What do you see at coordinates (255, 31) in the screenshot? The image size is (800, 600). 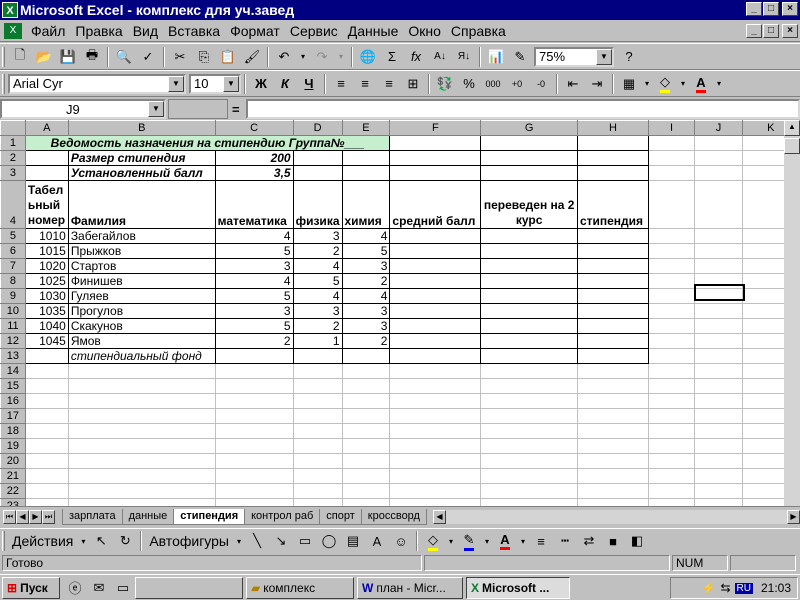 I see `menu-format: Формат` at bounding box center [255, 31].